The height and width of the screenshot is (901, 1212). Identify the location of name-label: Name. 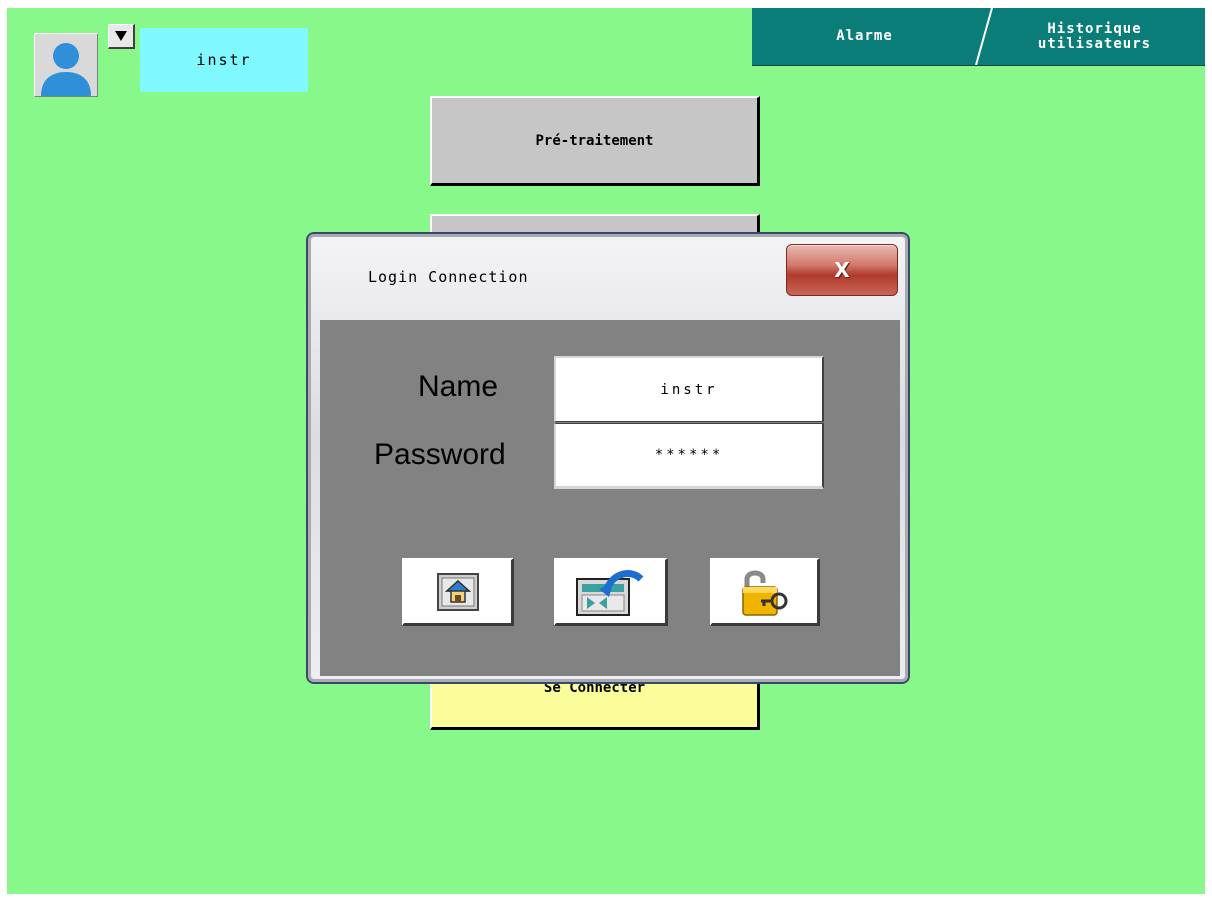
(458, 386).